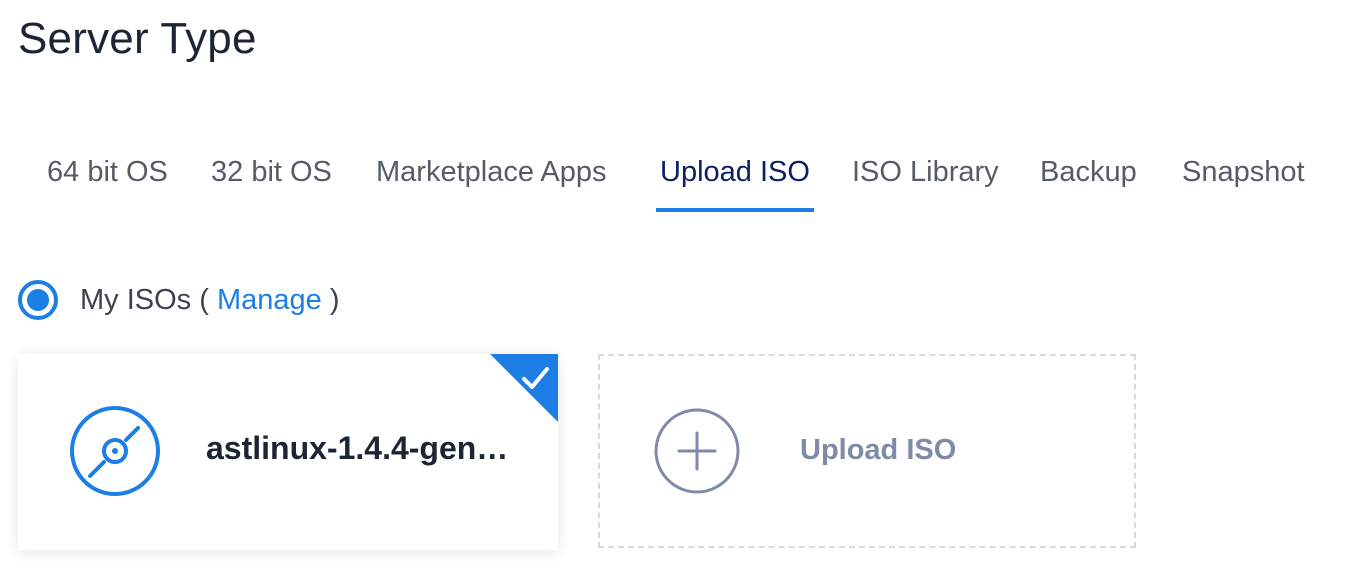  I want to click on radio-selected-dot, so click(38, 300).